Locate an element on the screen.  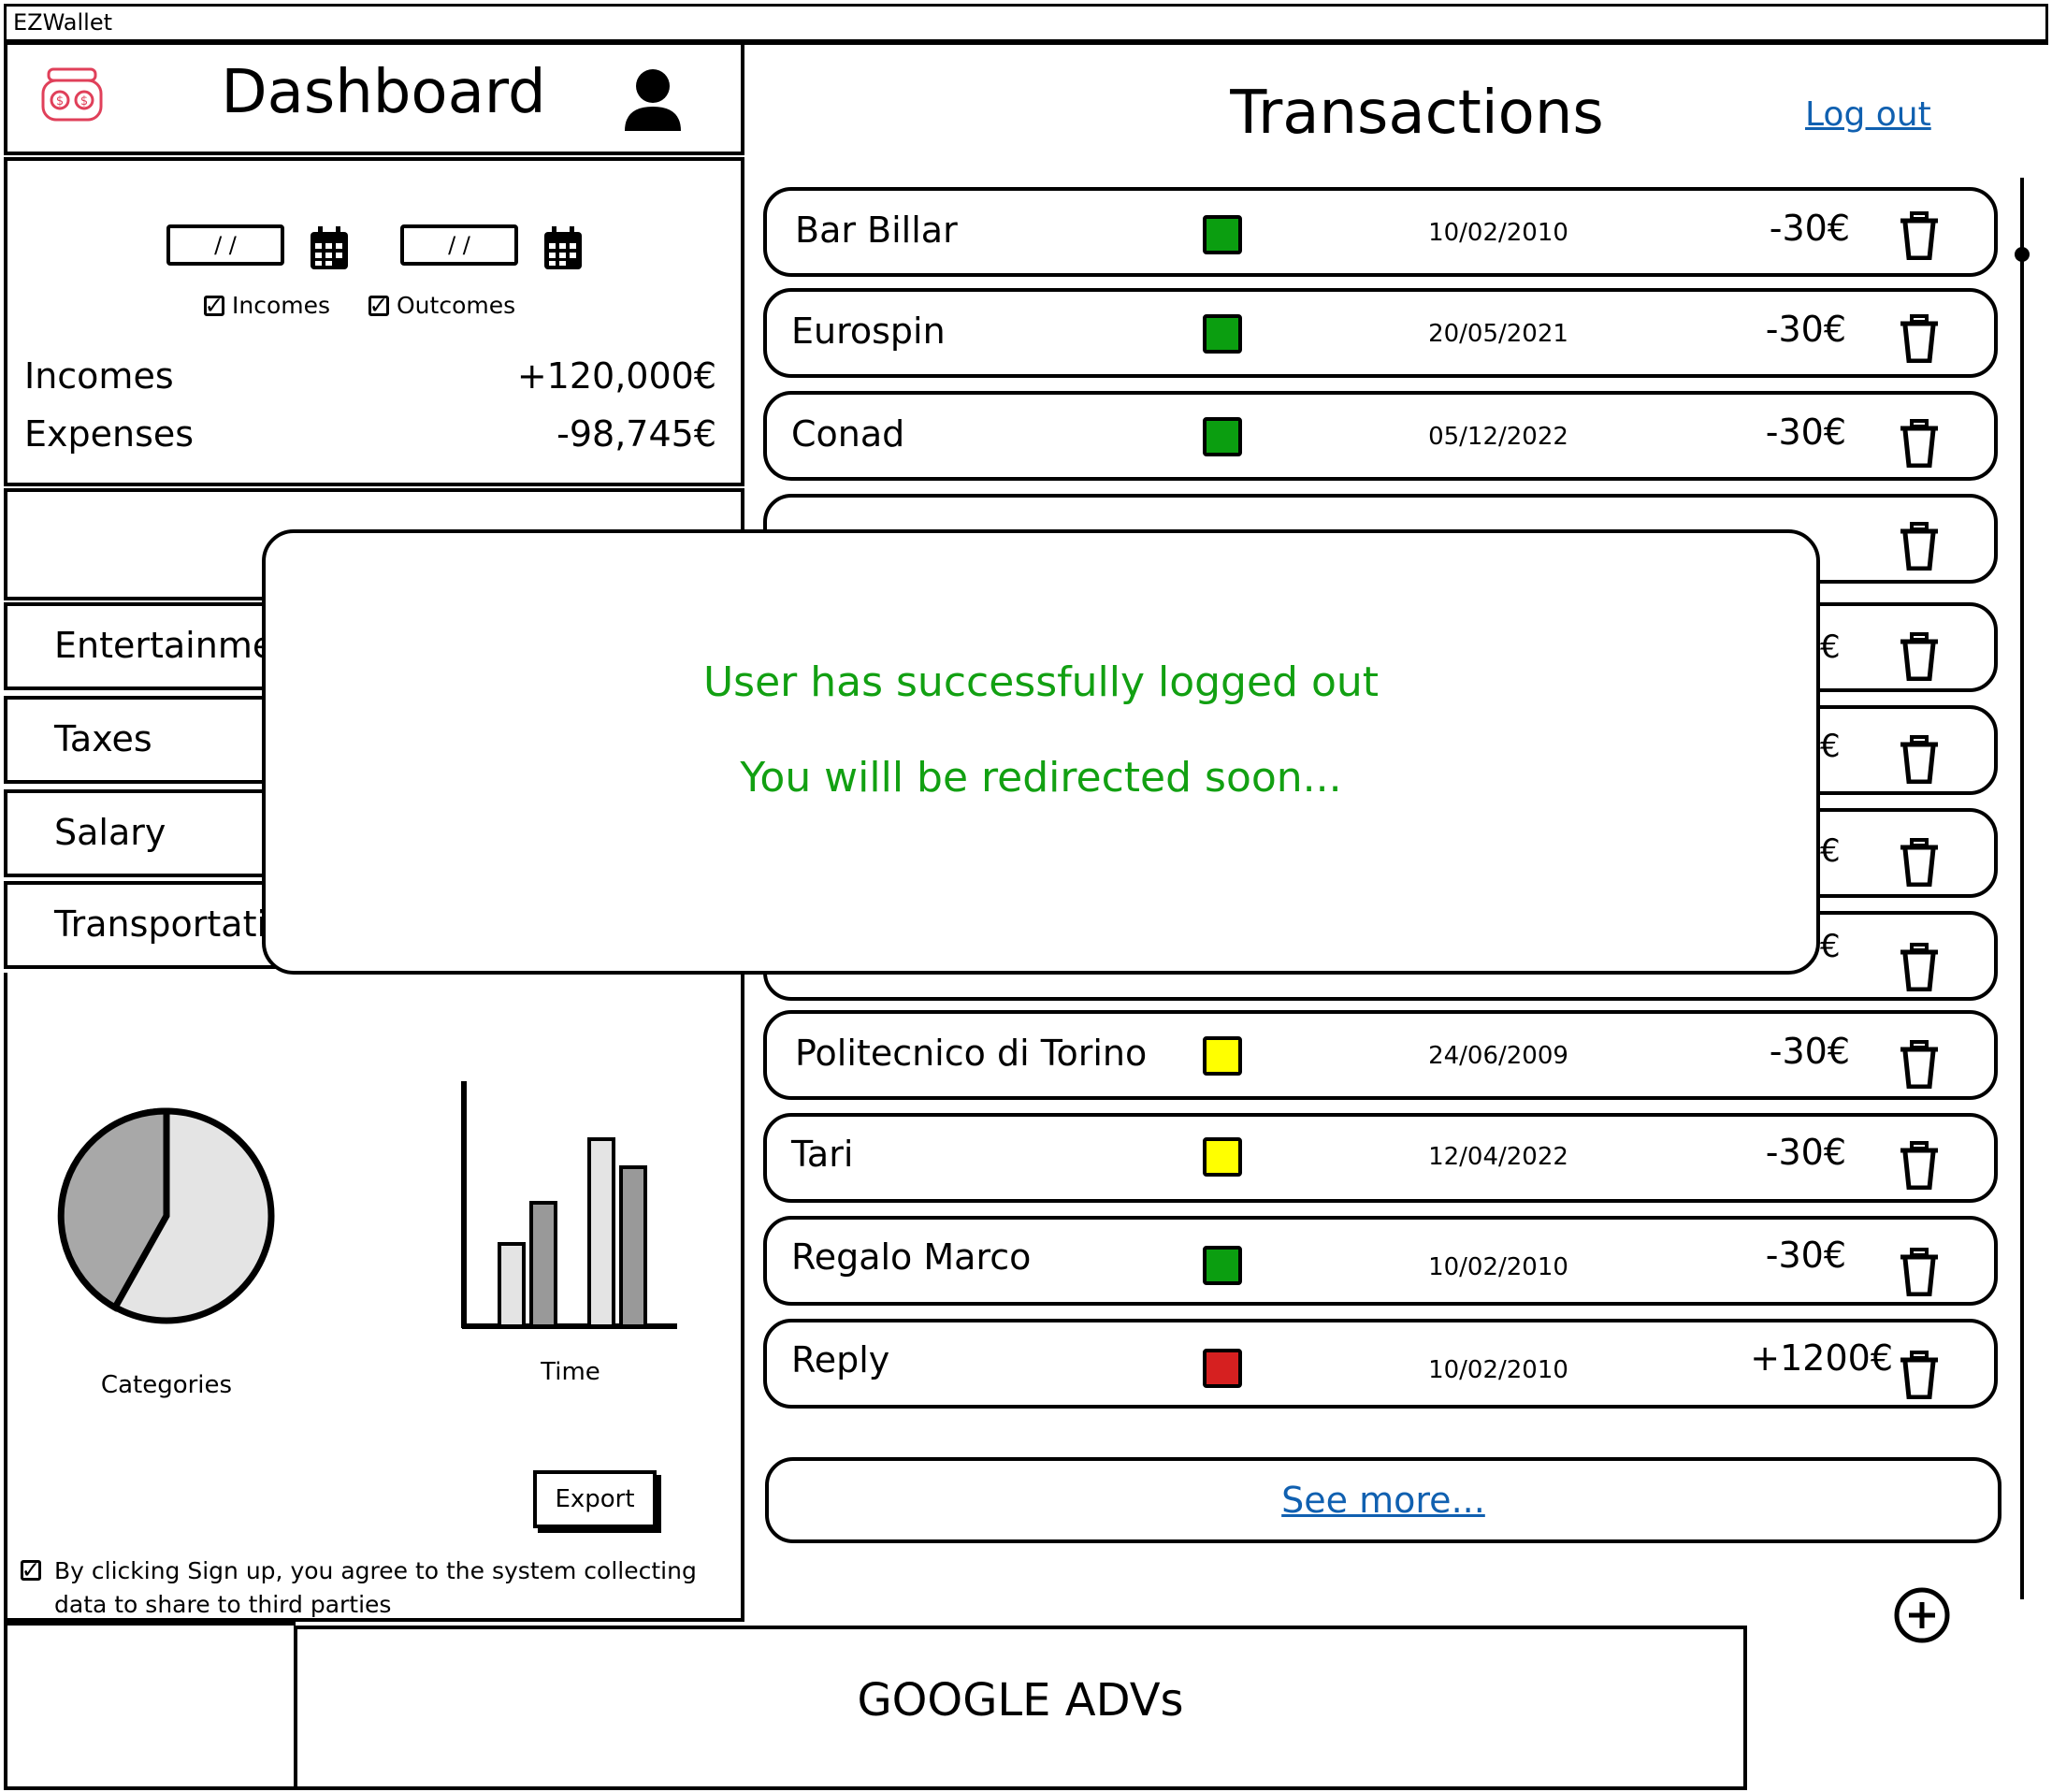
category-item-label: Transportati is located at coordinates (160, 924).